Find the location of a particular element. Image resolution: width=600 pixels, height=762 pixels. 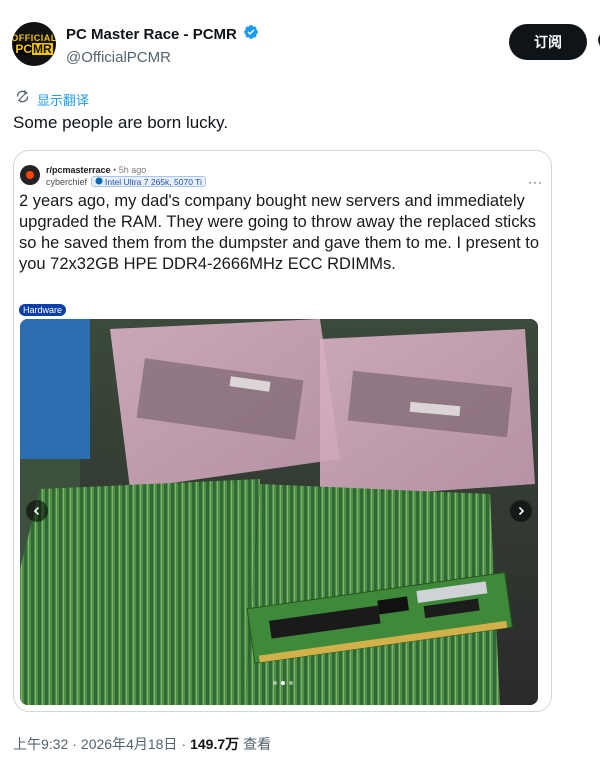

show-translation: 显示翻译 is located at coordinates (51, 99).